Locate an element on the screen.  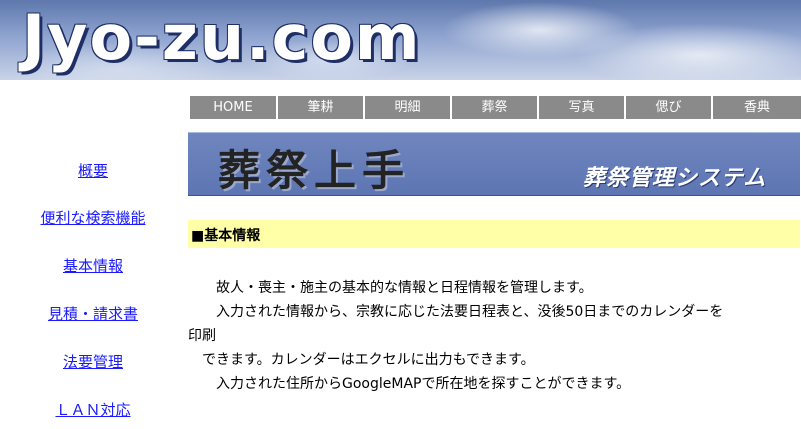
nav-item-meisai: 明細 is located at coordinates (408, 107).